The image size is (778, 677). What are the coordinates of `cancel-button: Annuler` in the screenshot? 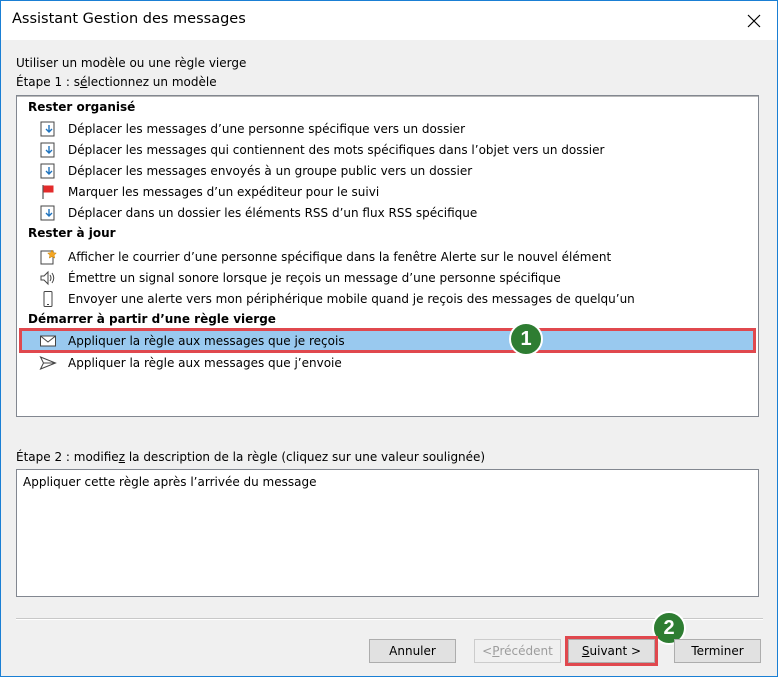 It's located at (412, 651).